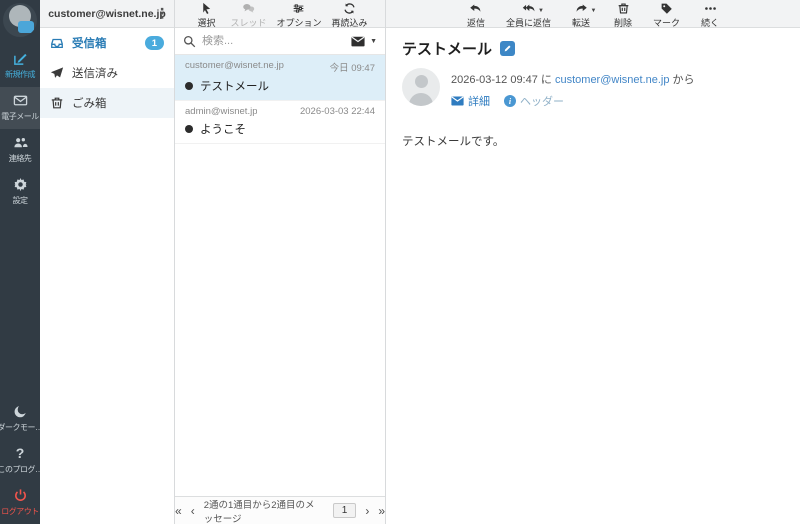 The height and width of the screenshot is (524, 800). I want to click on pagination-text: 2通の1通目から2通目のメッセージ, so click(259, 511).